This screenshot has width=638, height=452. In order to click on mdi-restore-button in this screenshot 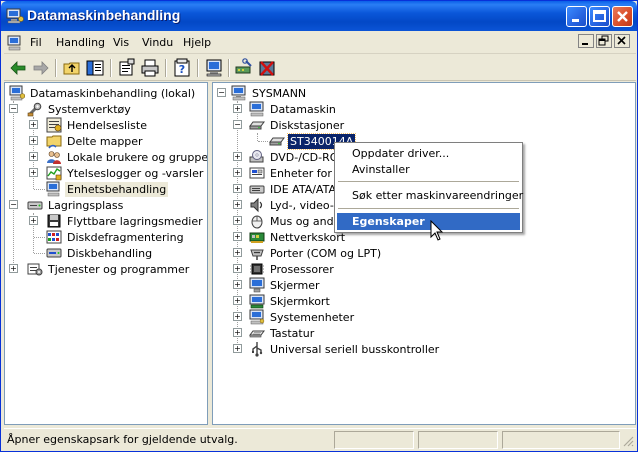, I will do `click(604, 41)`.